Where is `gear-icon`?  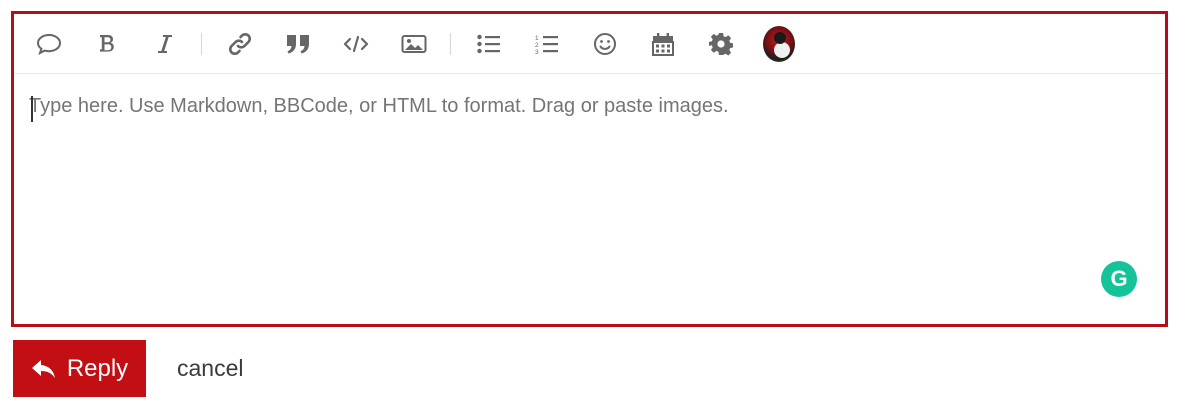 gear-icon is located at coordinates (721, 43).